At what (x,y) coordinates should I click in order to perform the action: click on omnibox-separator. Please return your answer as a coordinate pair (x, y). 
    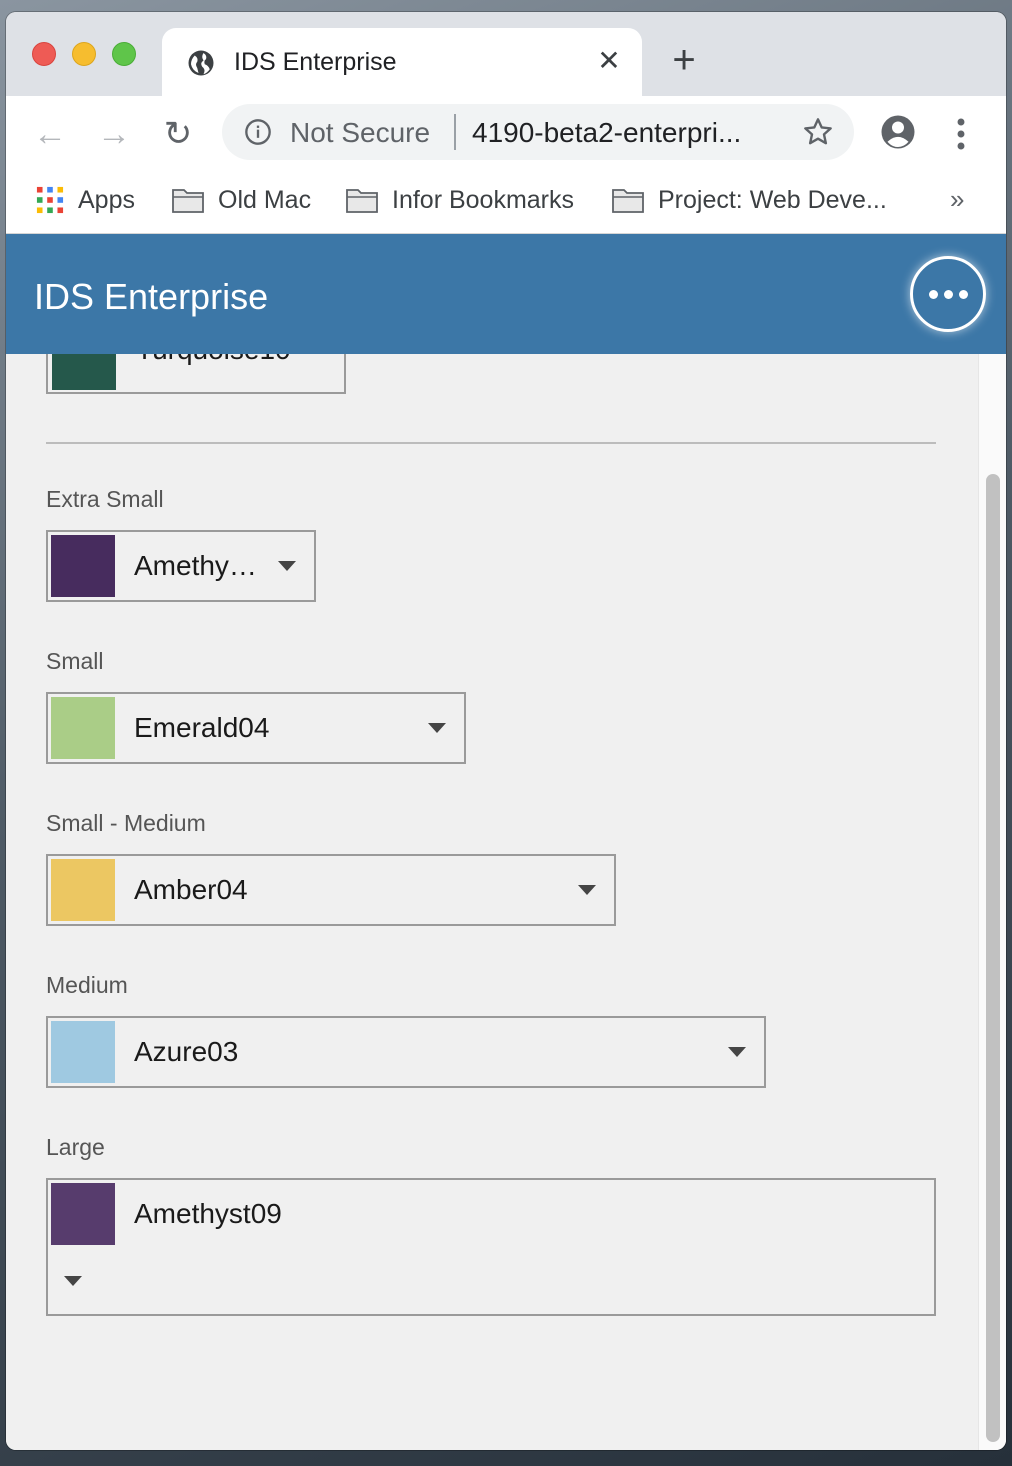
    Looking at the image, I should click on (455, 132).